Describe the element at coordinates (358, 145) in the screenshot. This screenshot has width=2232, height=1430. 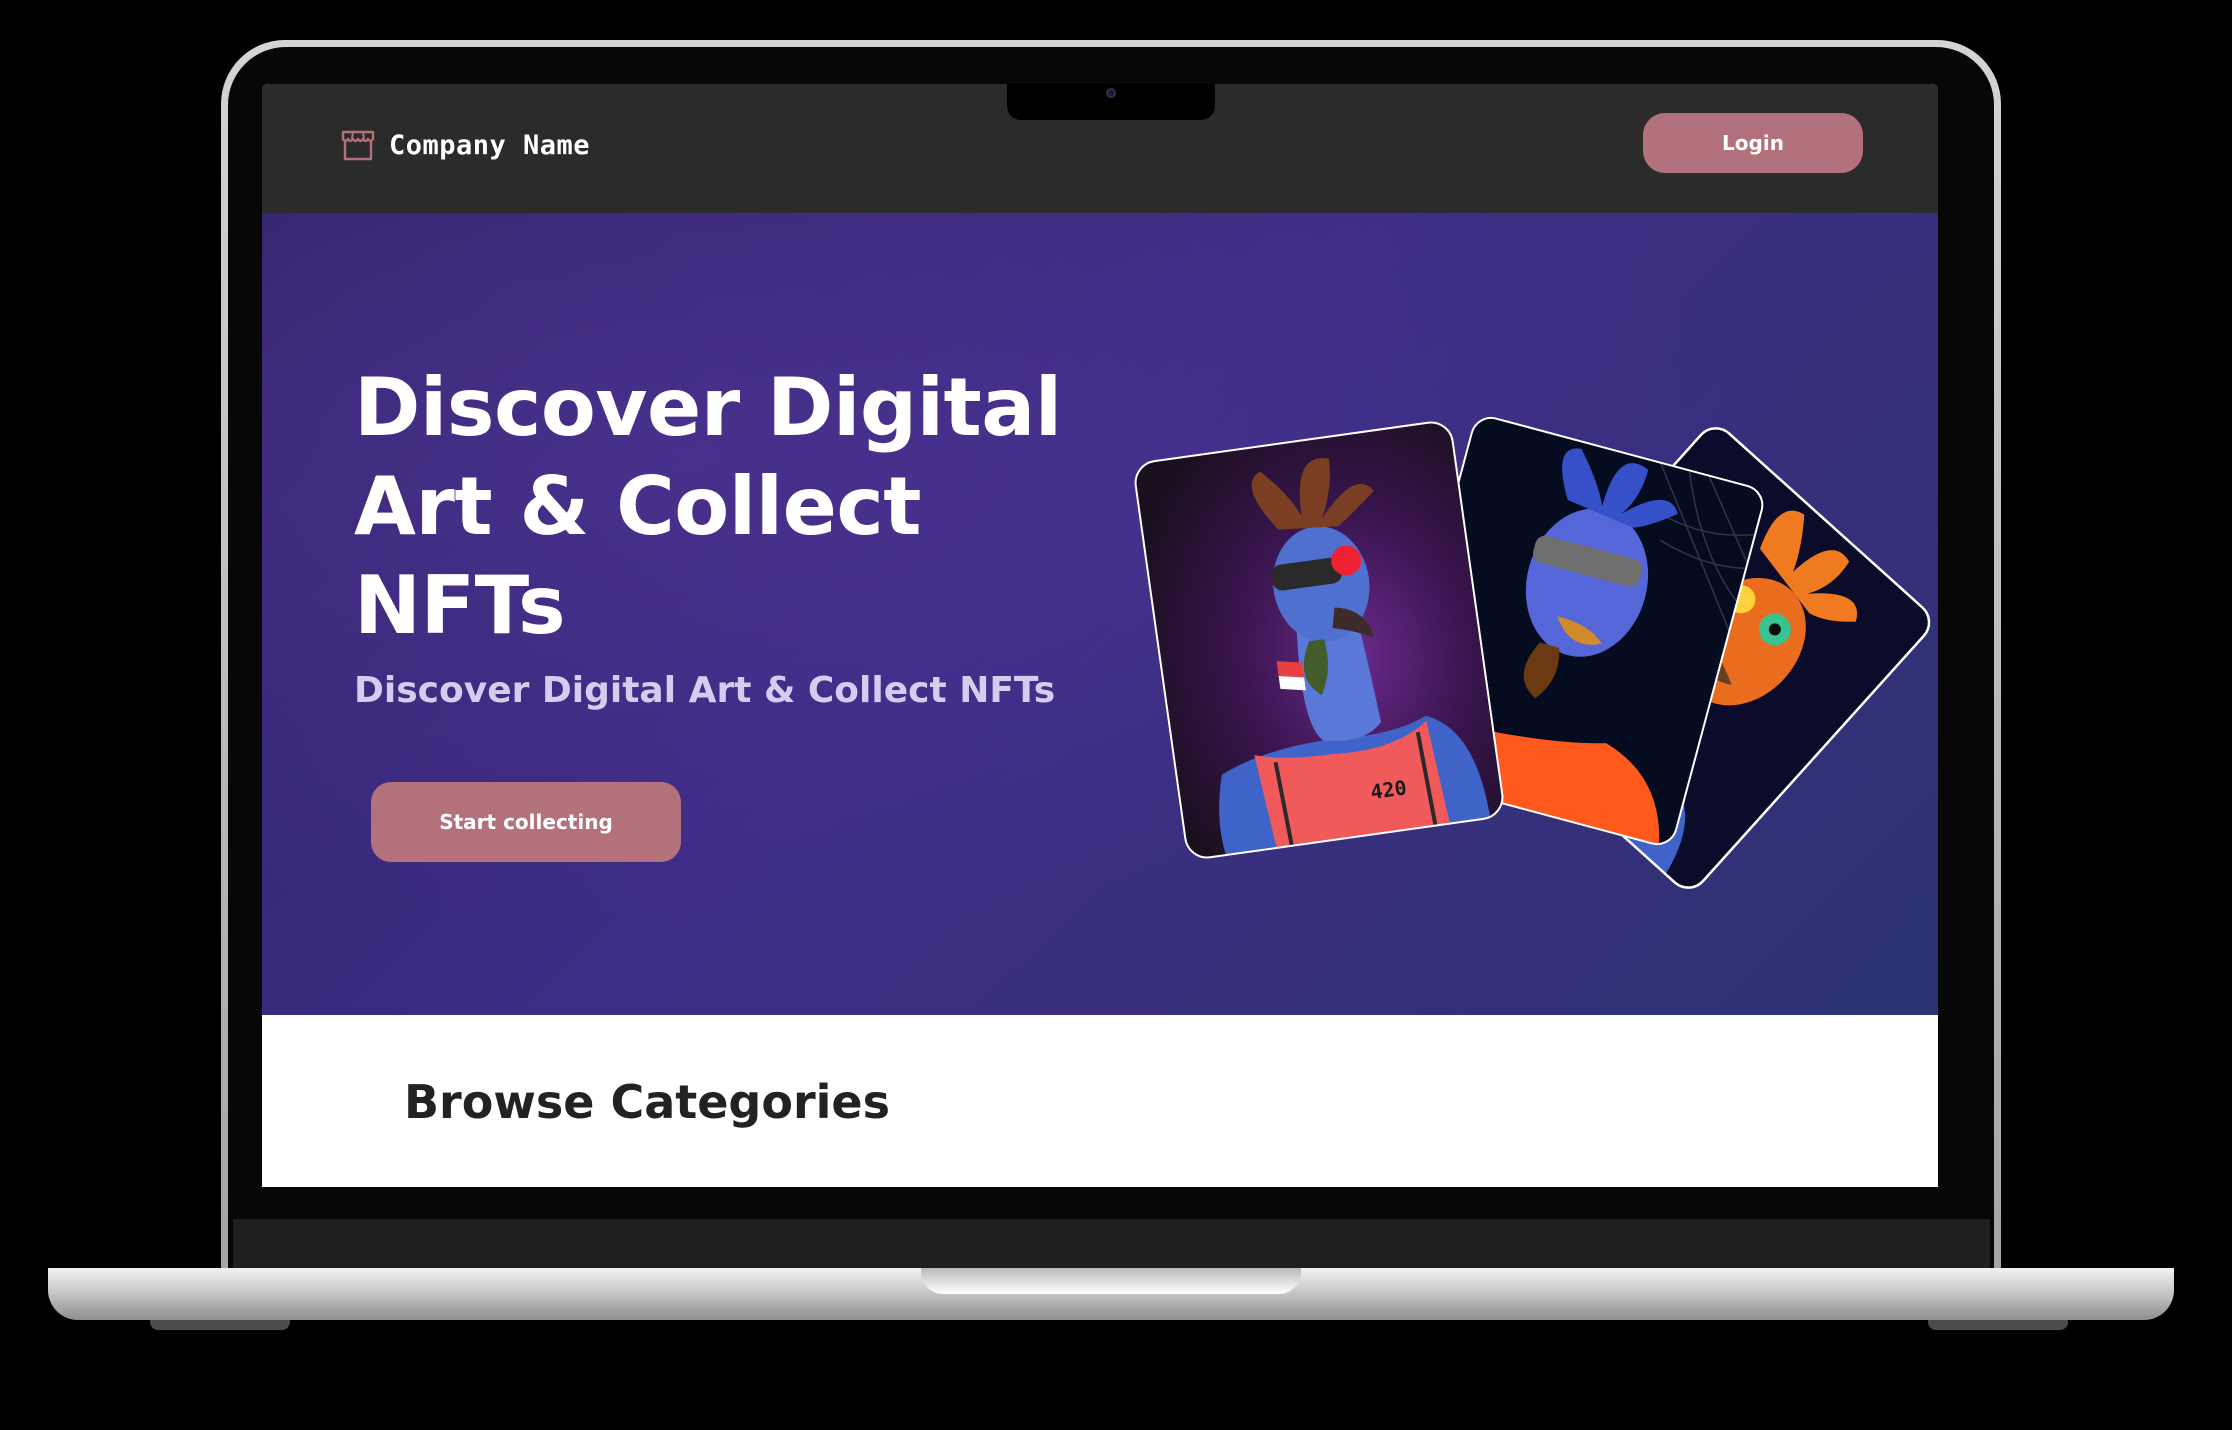
I see `storefront-icon` at that location.